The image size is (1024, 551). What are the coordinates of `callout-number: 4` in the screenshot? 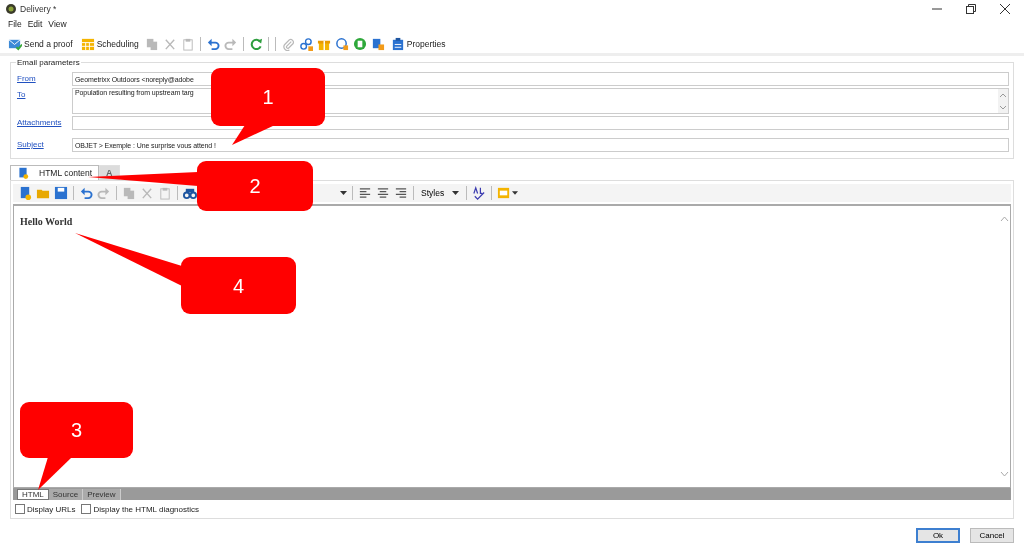 It's located at (238, 285).